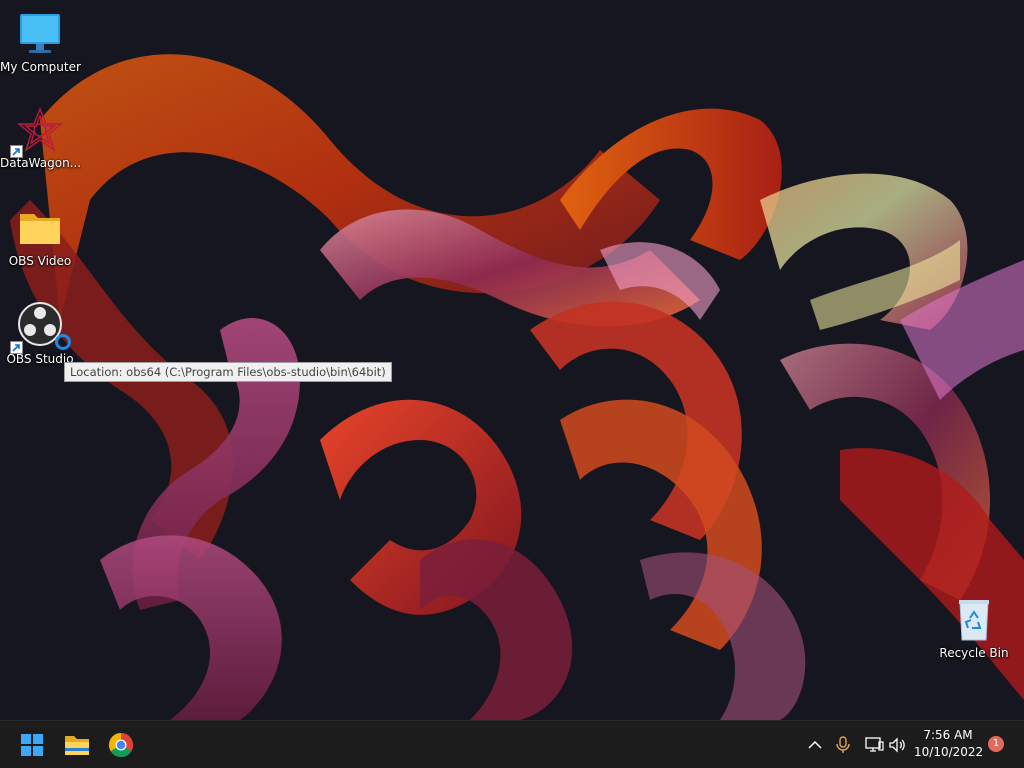 Image resolution: width=1024 pixels, height=768 pixels. I want to click on show-hidden-icons-button, so click(815, 745).